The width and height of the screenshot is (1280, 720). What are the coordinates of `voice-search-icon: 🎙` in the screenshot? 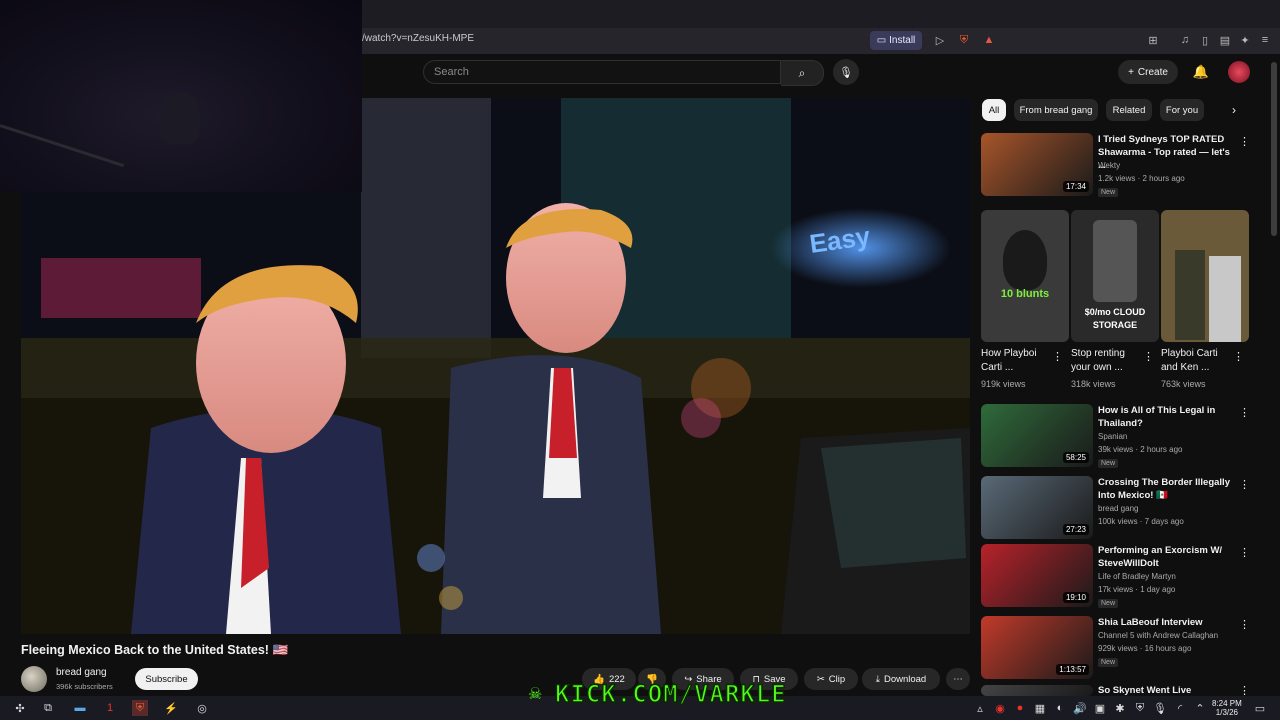 It's located at (846, 72).